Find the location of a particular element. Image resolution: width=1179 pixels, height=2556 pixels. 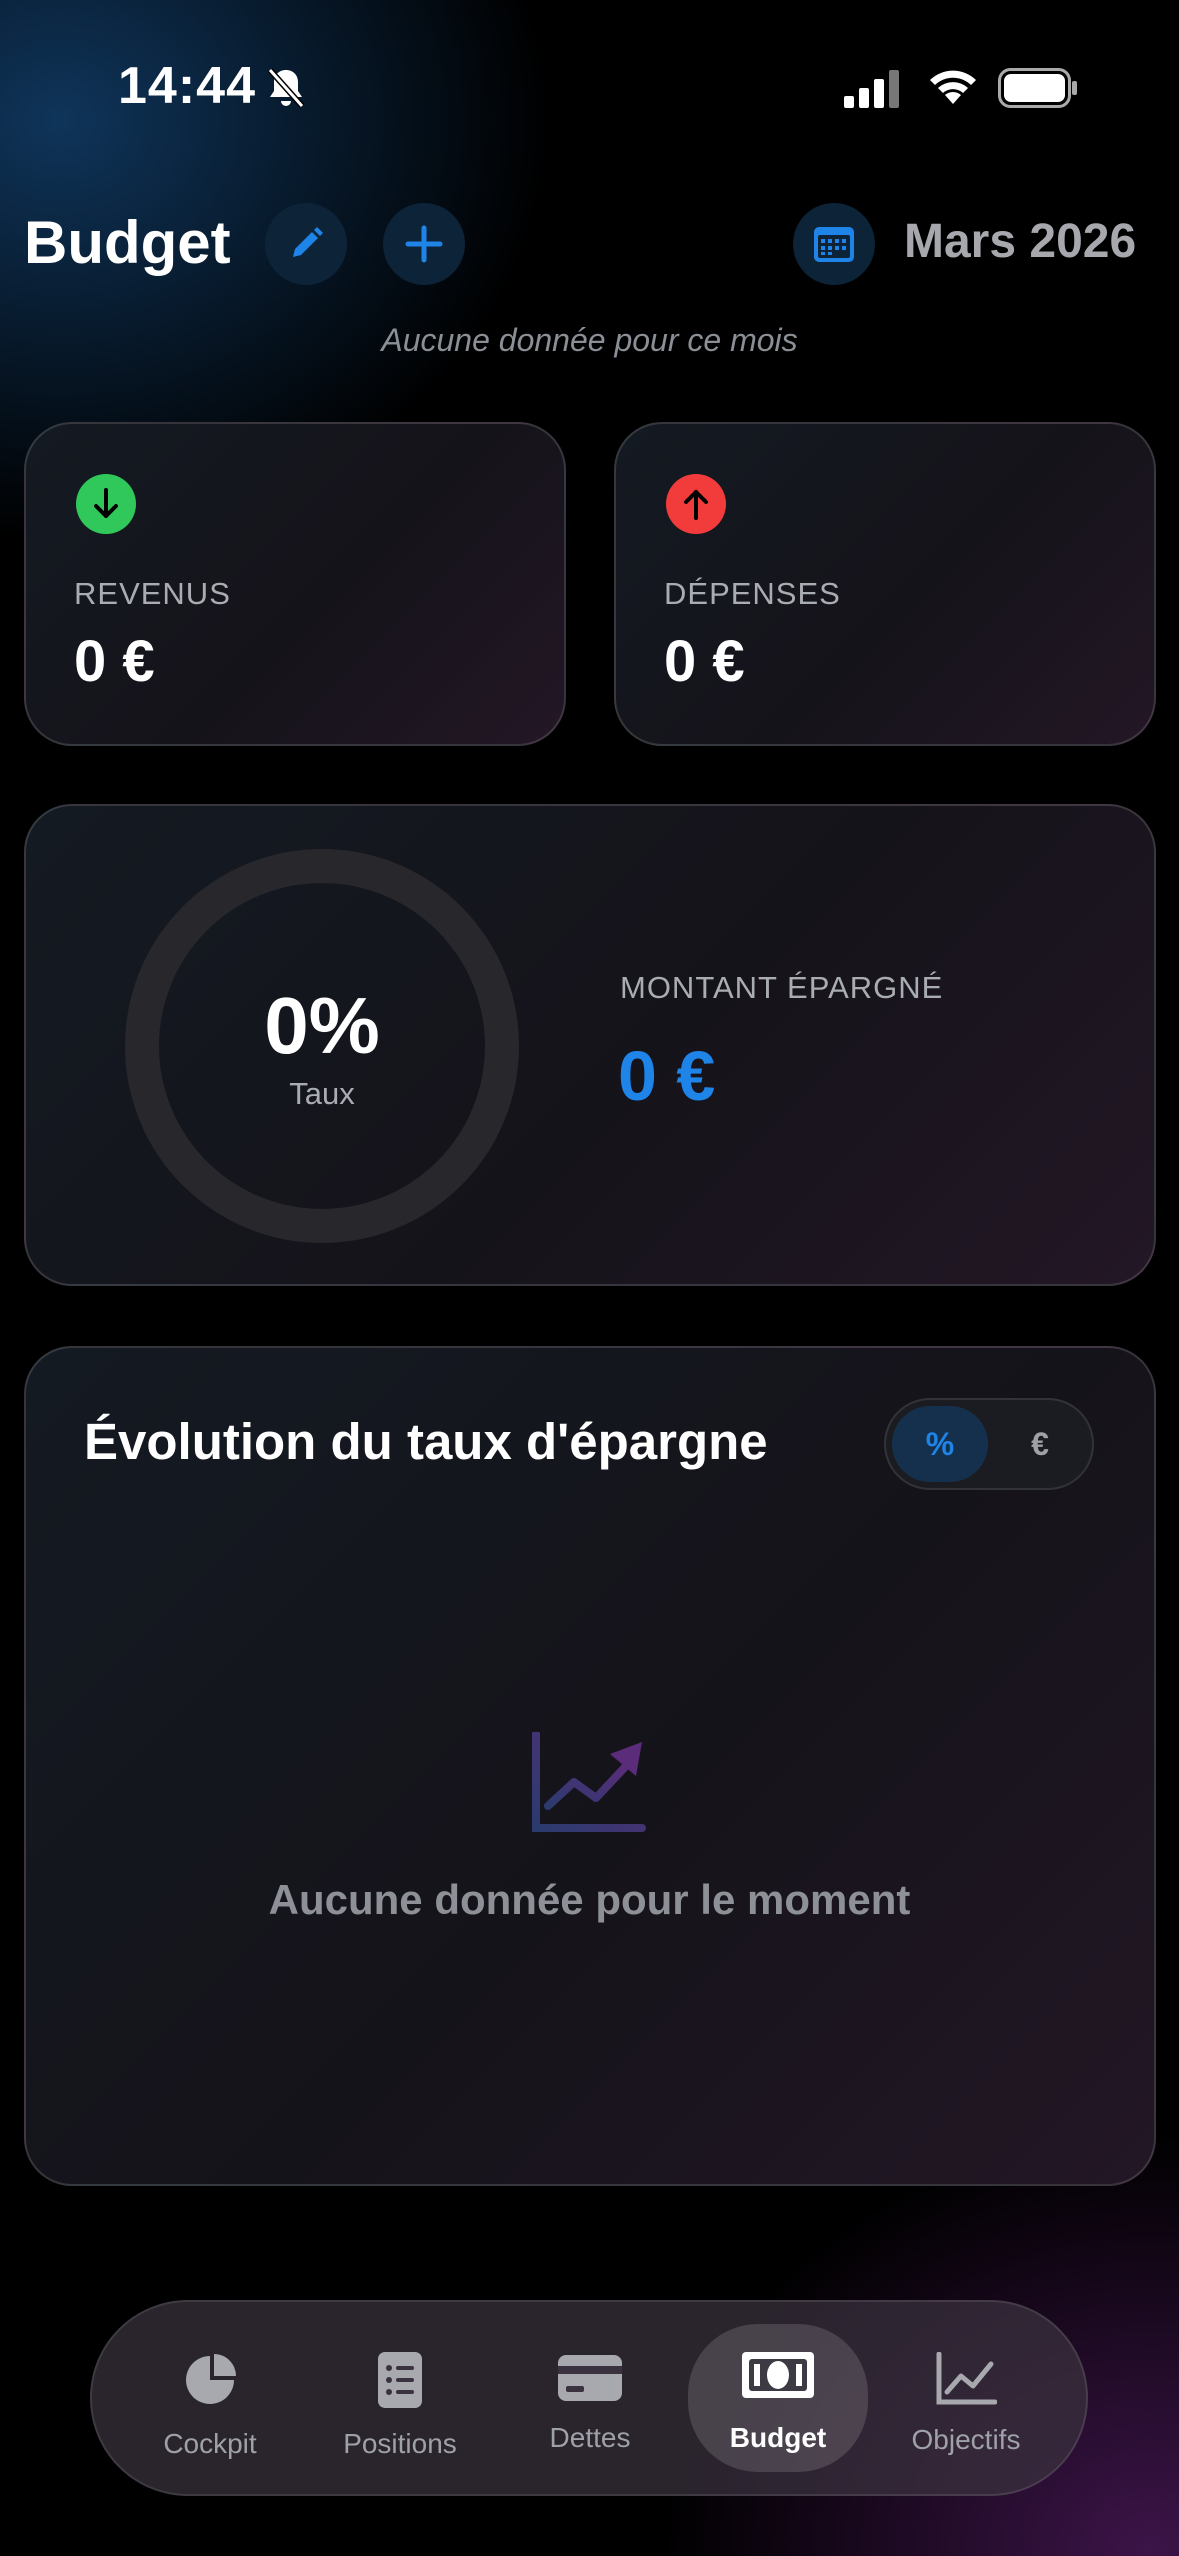

toggle-euro-option: € is located at coordinates (1040, 1444).